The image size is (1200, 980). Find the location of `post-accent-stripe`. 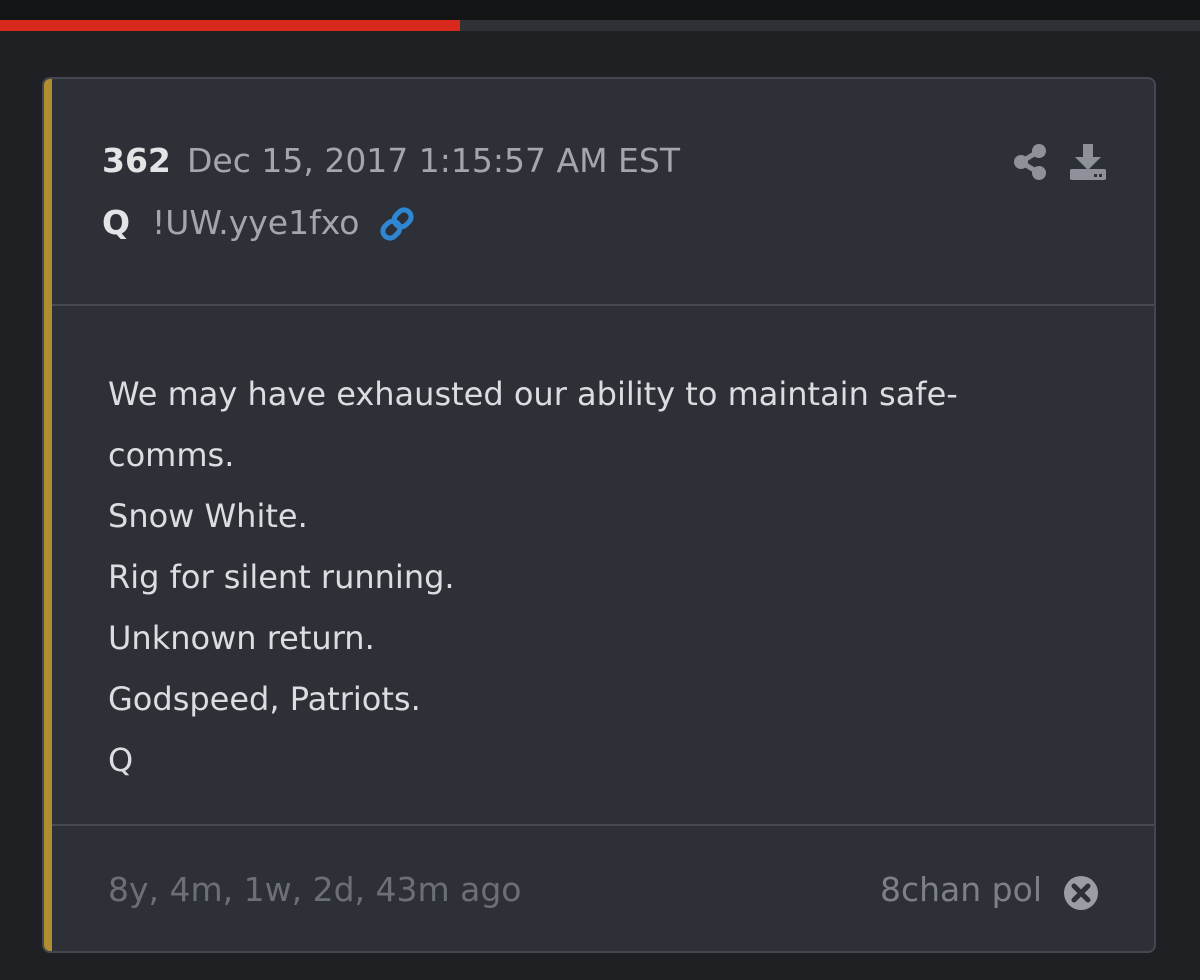

post-accent-stripe is located at coordinates (48, 515).